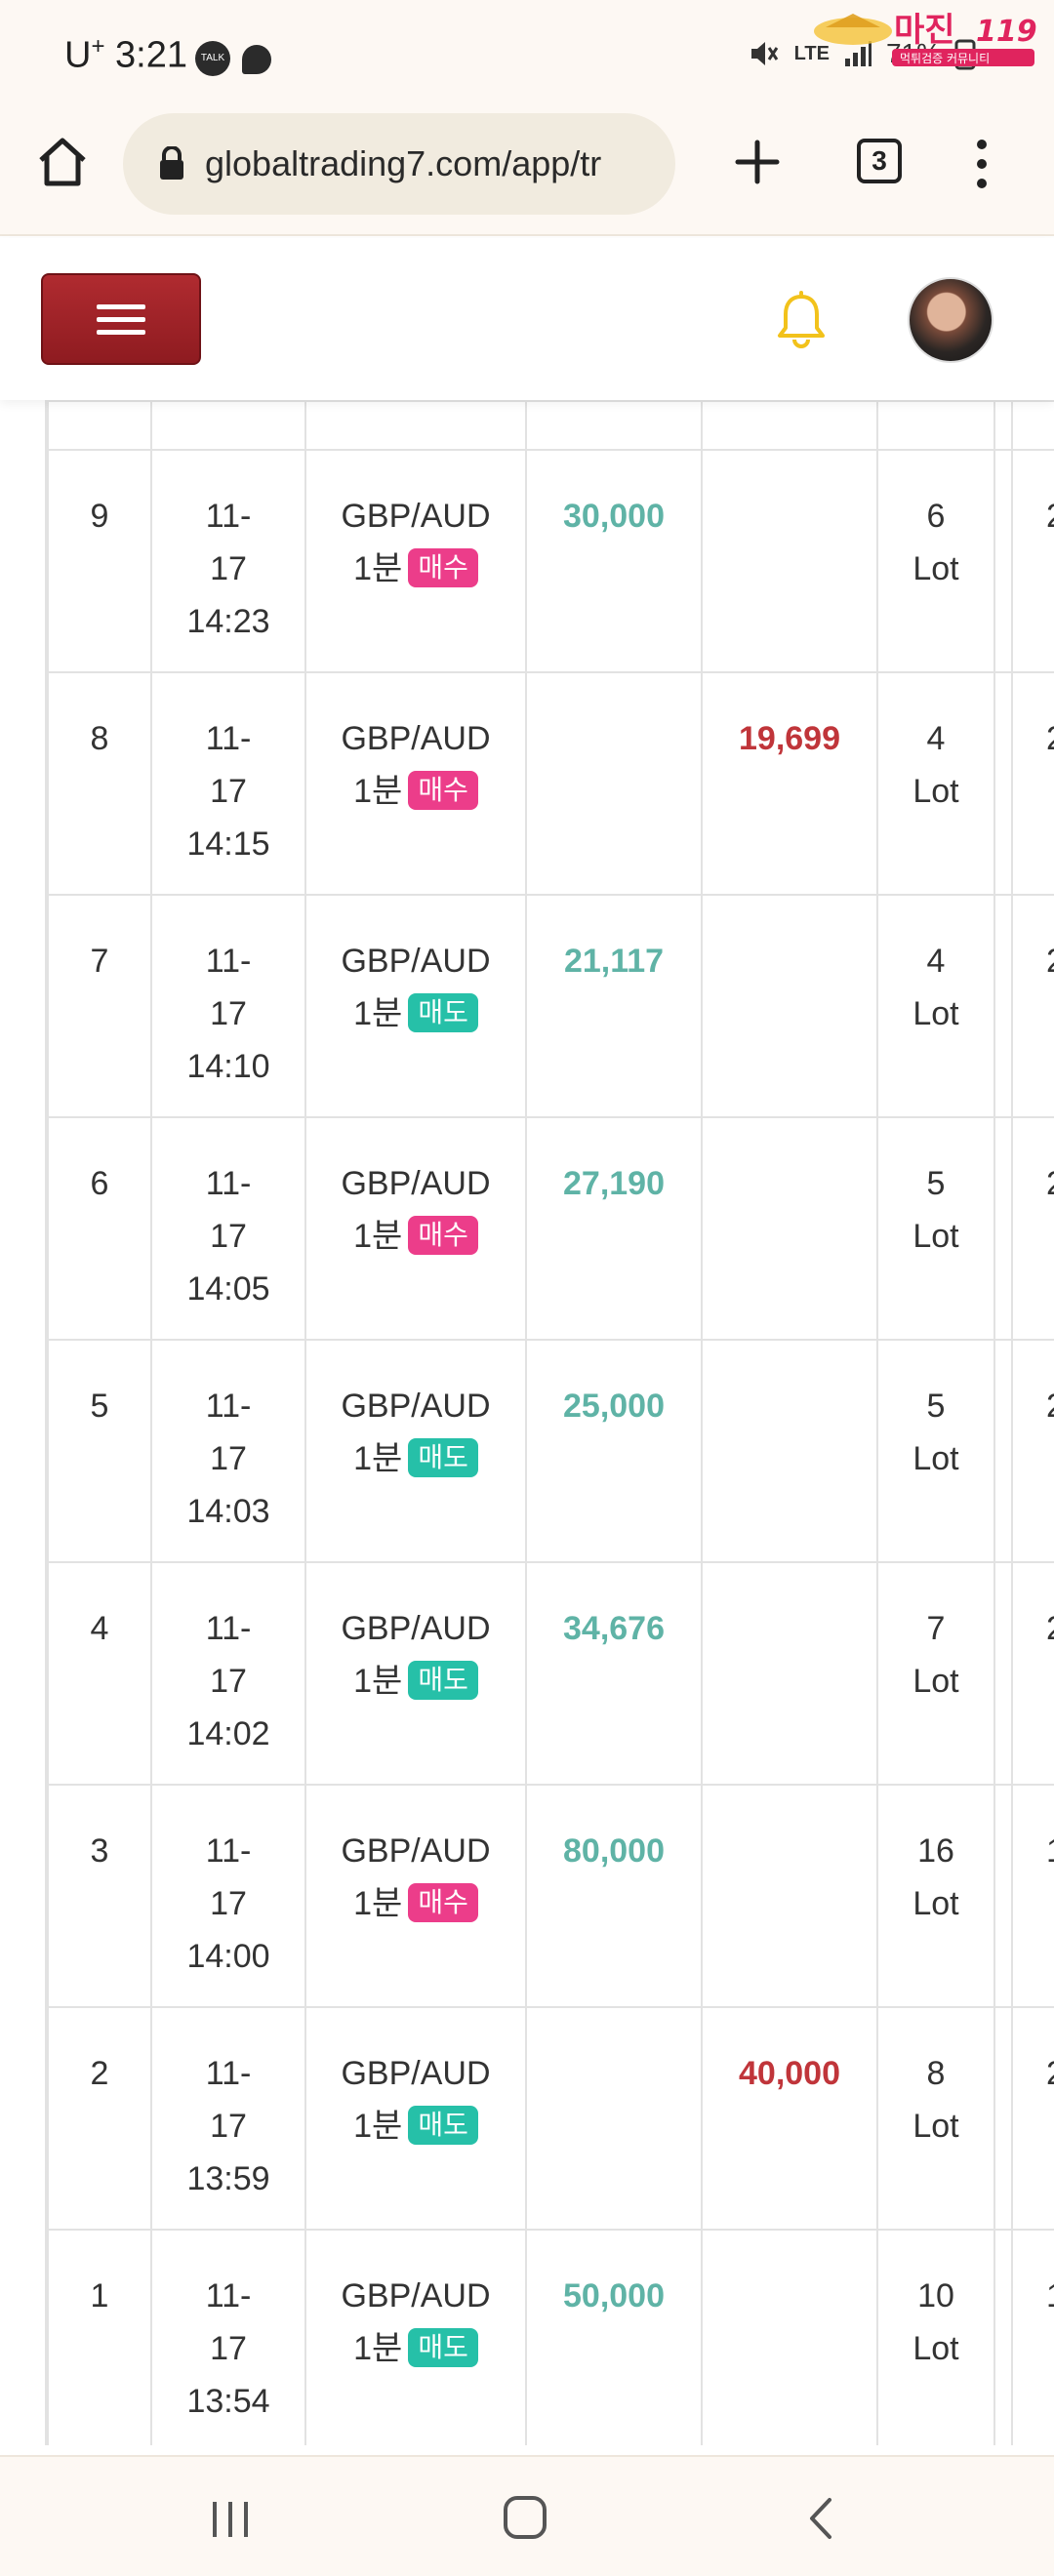  I want to click on table-row: 5 11-1714:03 GBP/AUD1분매도 25,000 5Lot 2,(, so click(551, 1451).